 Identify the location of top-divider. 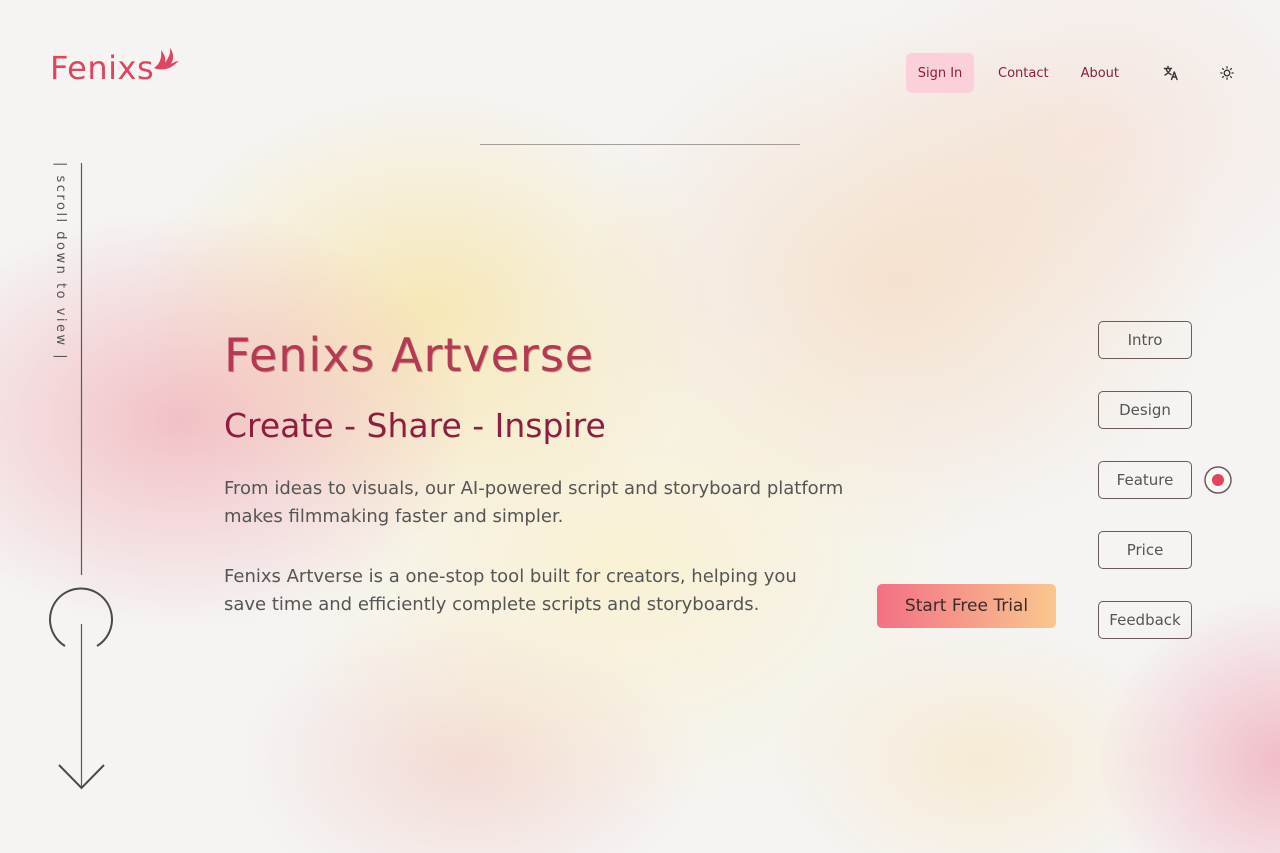
(640, 144).